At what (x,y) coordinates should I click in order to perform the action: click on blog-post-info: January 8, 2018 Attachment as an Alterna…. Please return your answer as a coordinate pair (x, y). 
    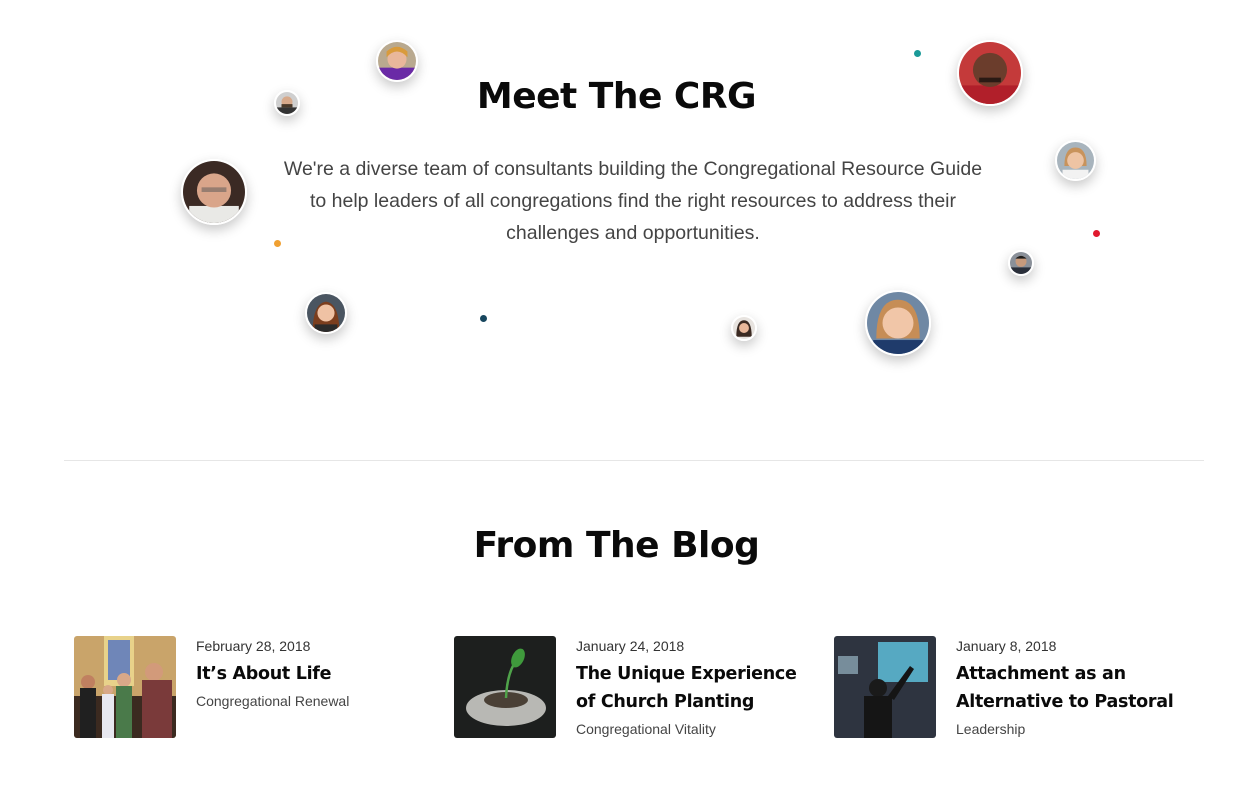
    Looking at the image, I should click on (1072, 688).